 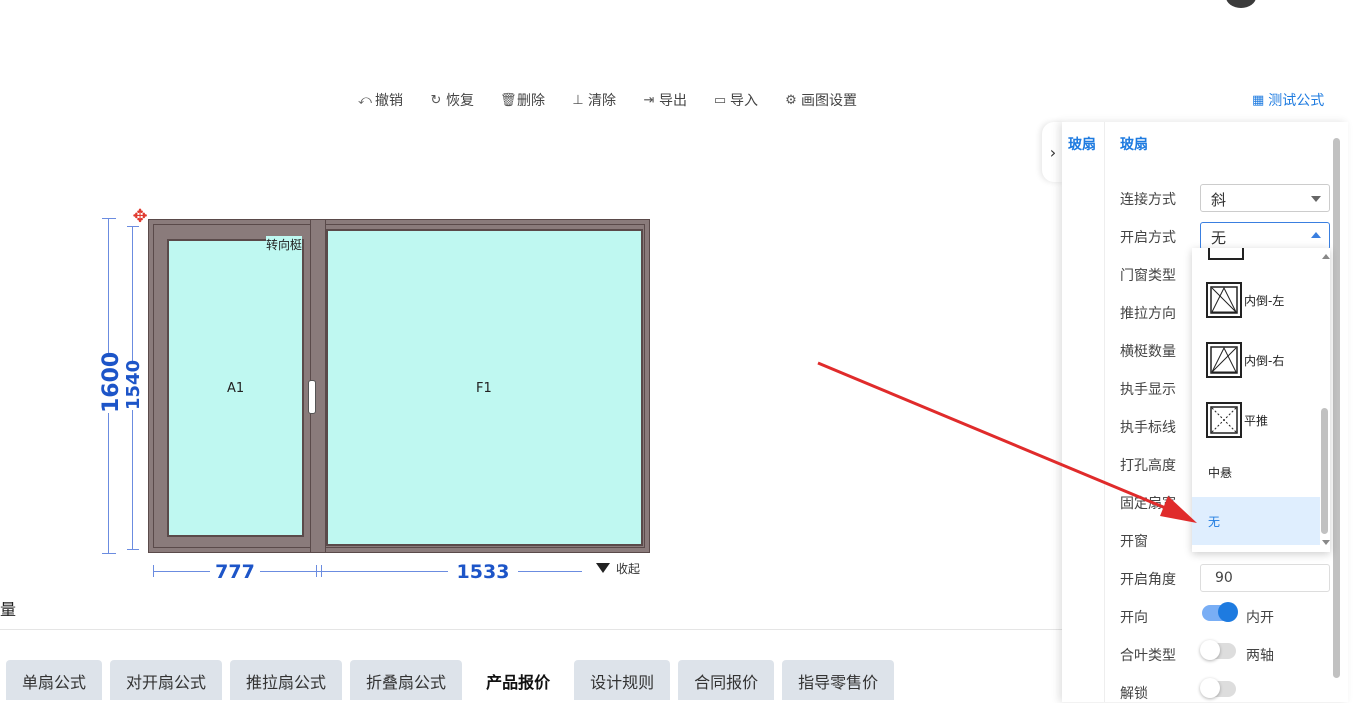 What do you see at coordinates (1336, 408) in the screenshot?
I see `panel-scrollbar` at bounding box center [1336, 408].